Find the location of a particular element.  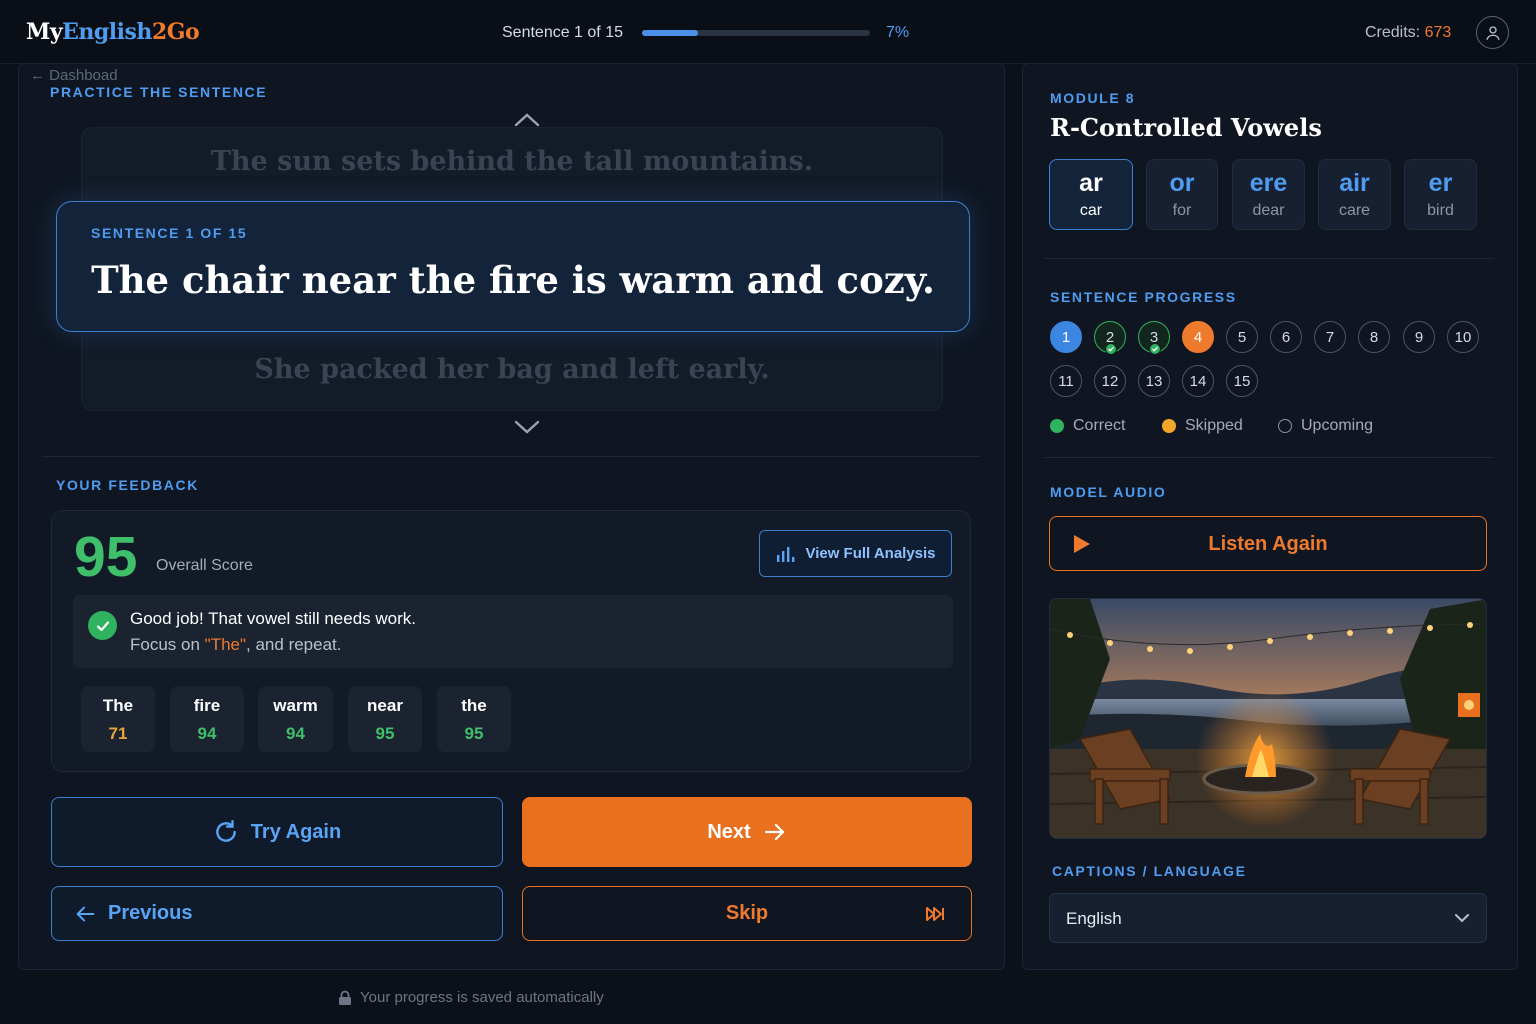

logo-text-my: My is located at coordinates (44, 32).